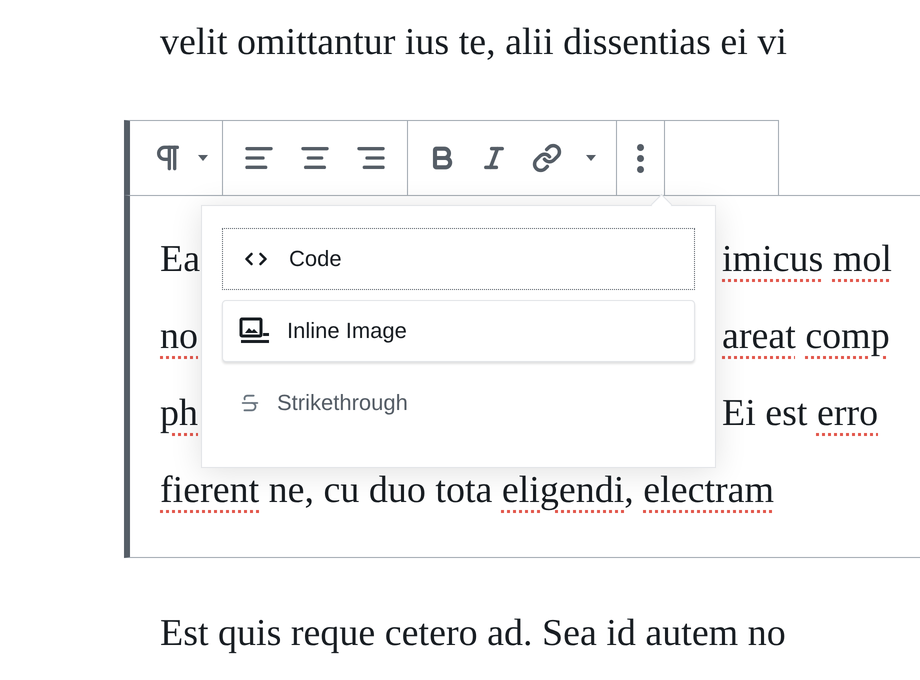 The height and width of the screenshot is (680, 920). Describe the element at coordinates (640, 158) in the screenshot. I see `more-icon` at that location.